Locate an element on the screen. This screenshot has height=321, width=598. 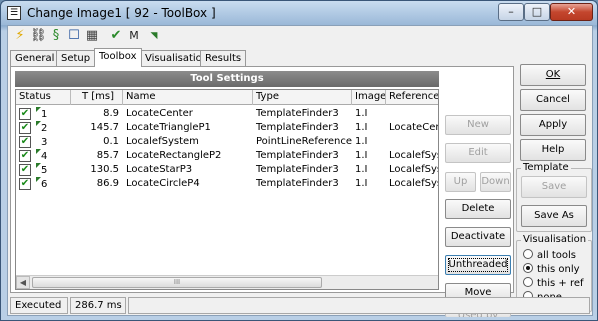
table-row: ✔ 1 8.9 LocateCenter TemplateFinder3 1.I is located at coordinates (227, 114).